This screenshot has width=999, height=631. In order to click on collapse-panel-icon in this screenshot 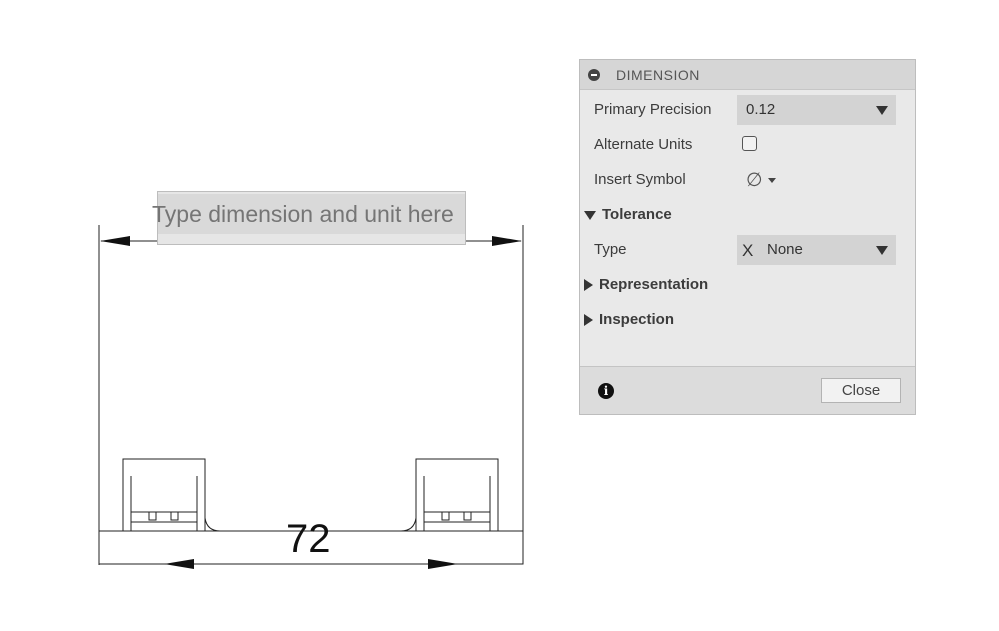, I will do `click(594, 75)`.